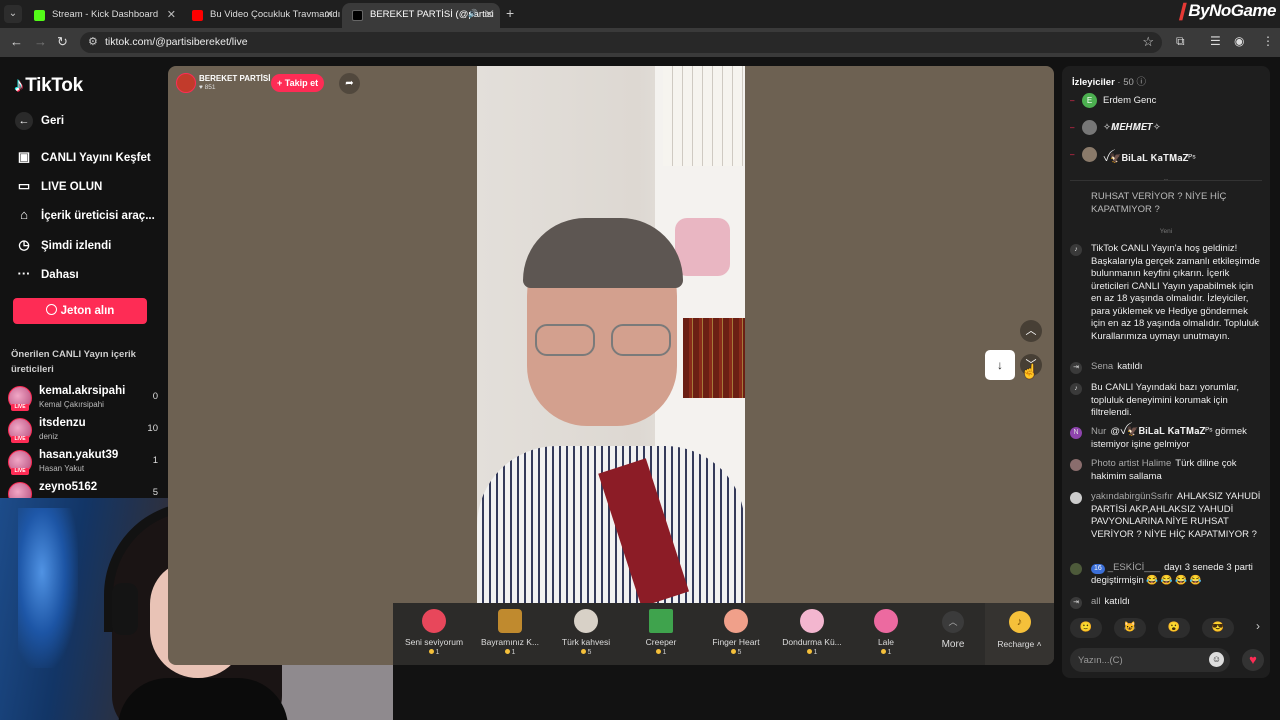 This screenshot has width=1280, height=720. What do you see at coordinates (736, 632) in the screenshot?
I see `gift-item: Finger Heart 5` at bounding box center [736, 632].